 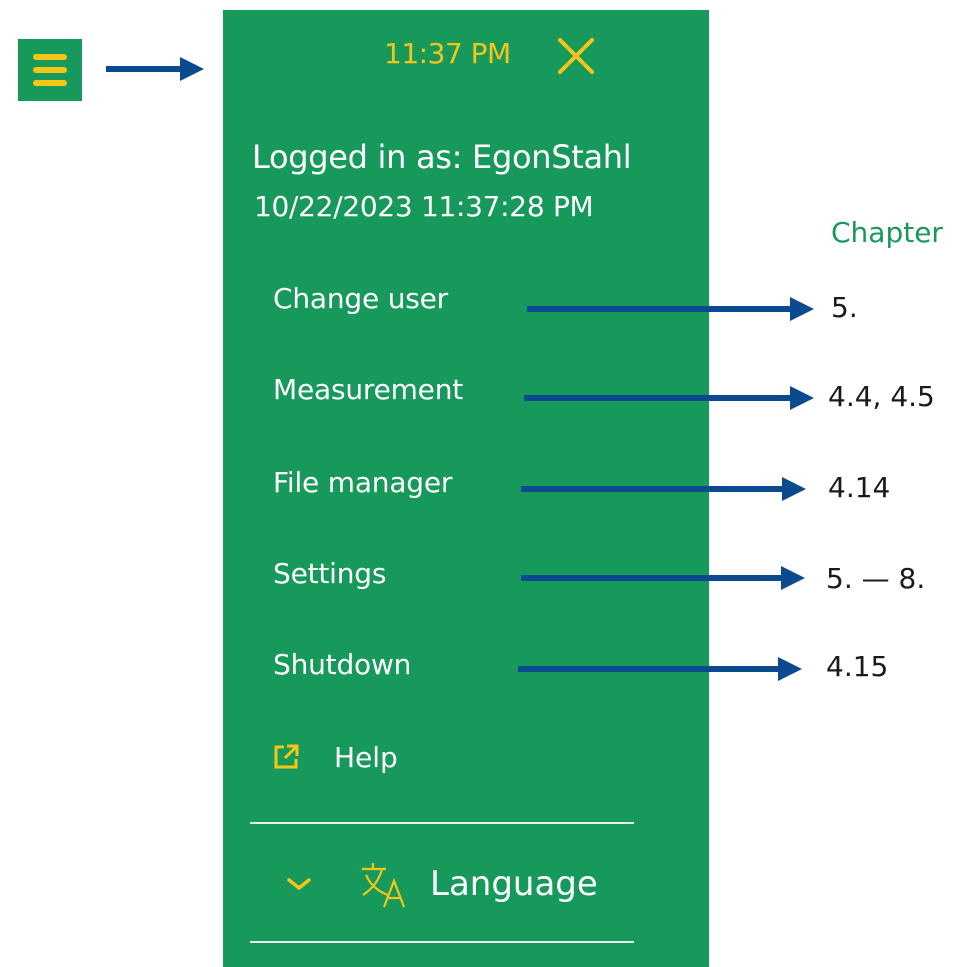 I want to click on chapter-ref-change-user: 5., so click(x=844, y=307).